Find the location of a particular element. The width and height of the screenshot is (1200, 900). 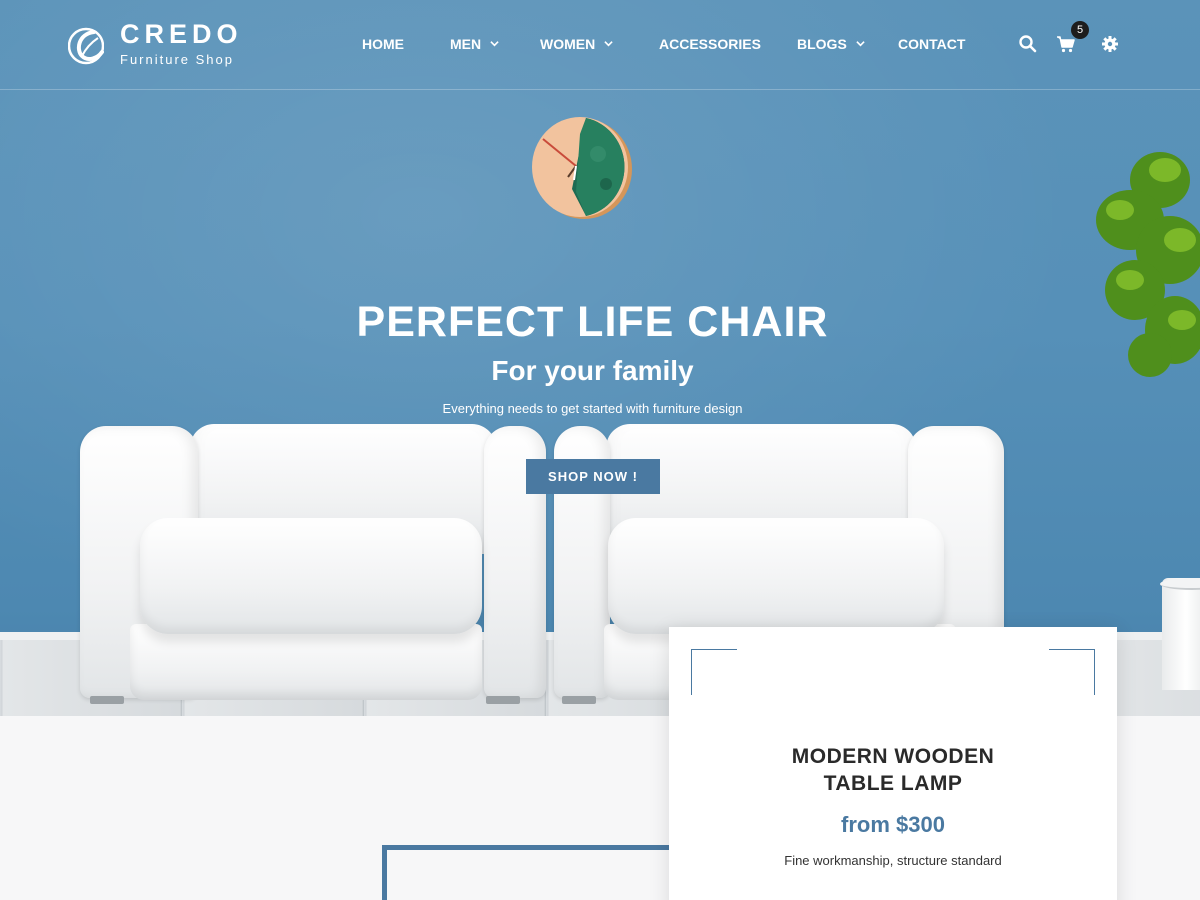

nav-item-home: HOME is located at coordinates (383, 44).